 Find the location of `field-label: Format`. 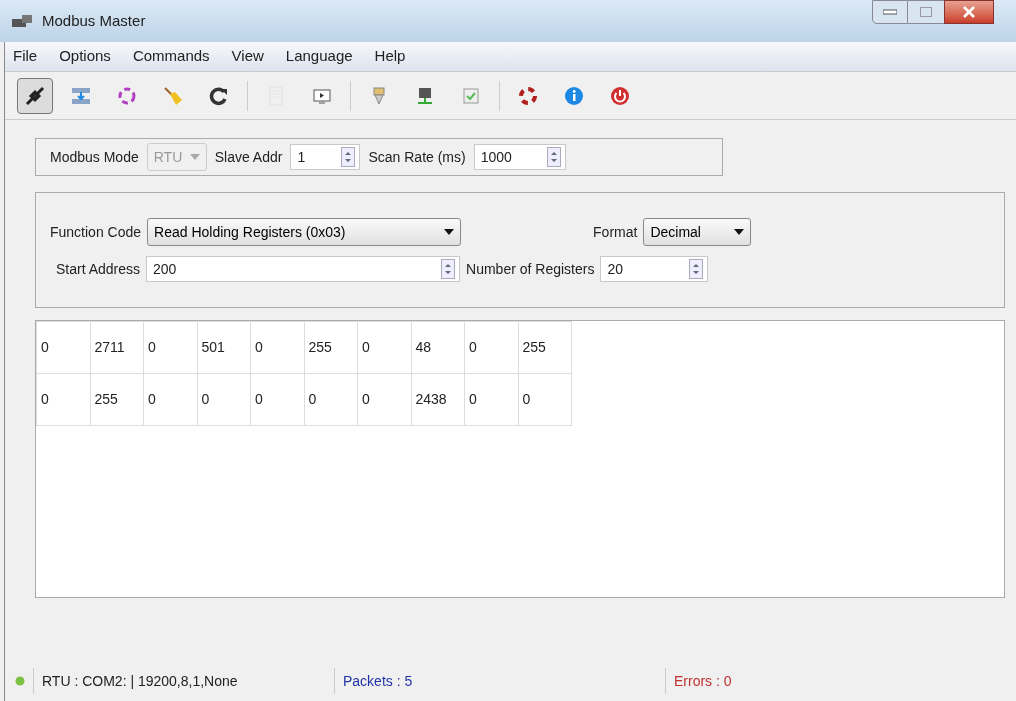

field-label: Format is located at coordinates (615, 232).